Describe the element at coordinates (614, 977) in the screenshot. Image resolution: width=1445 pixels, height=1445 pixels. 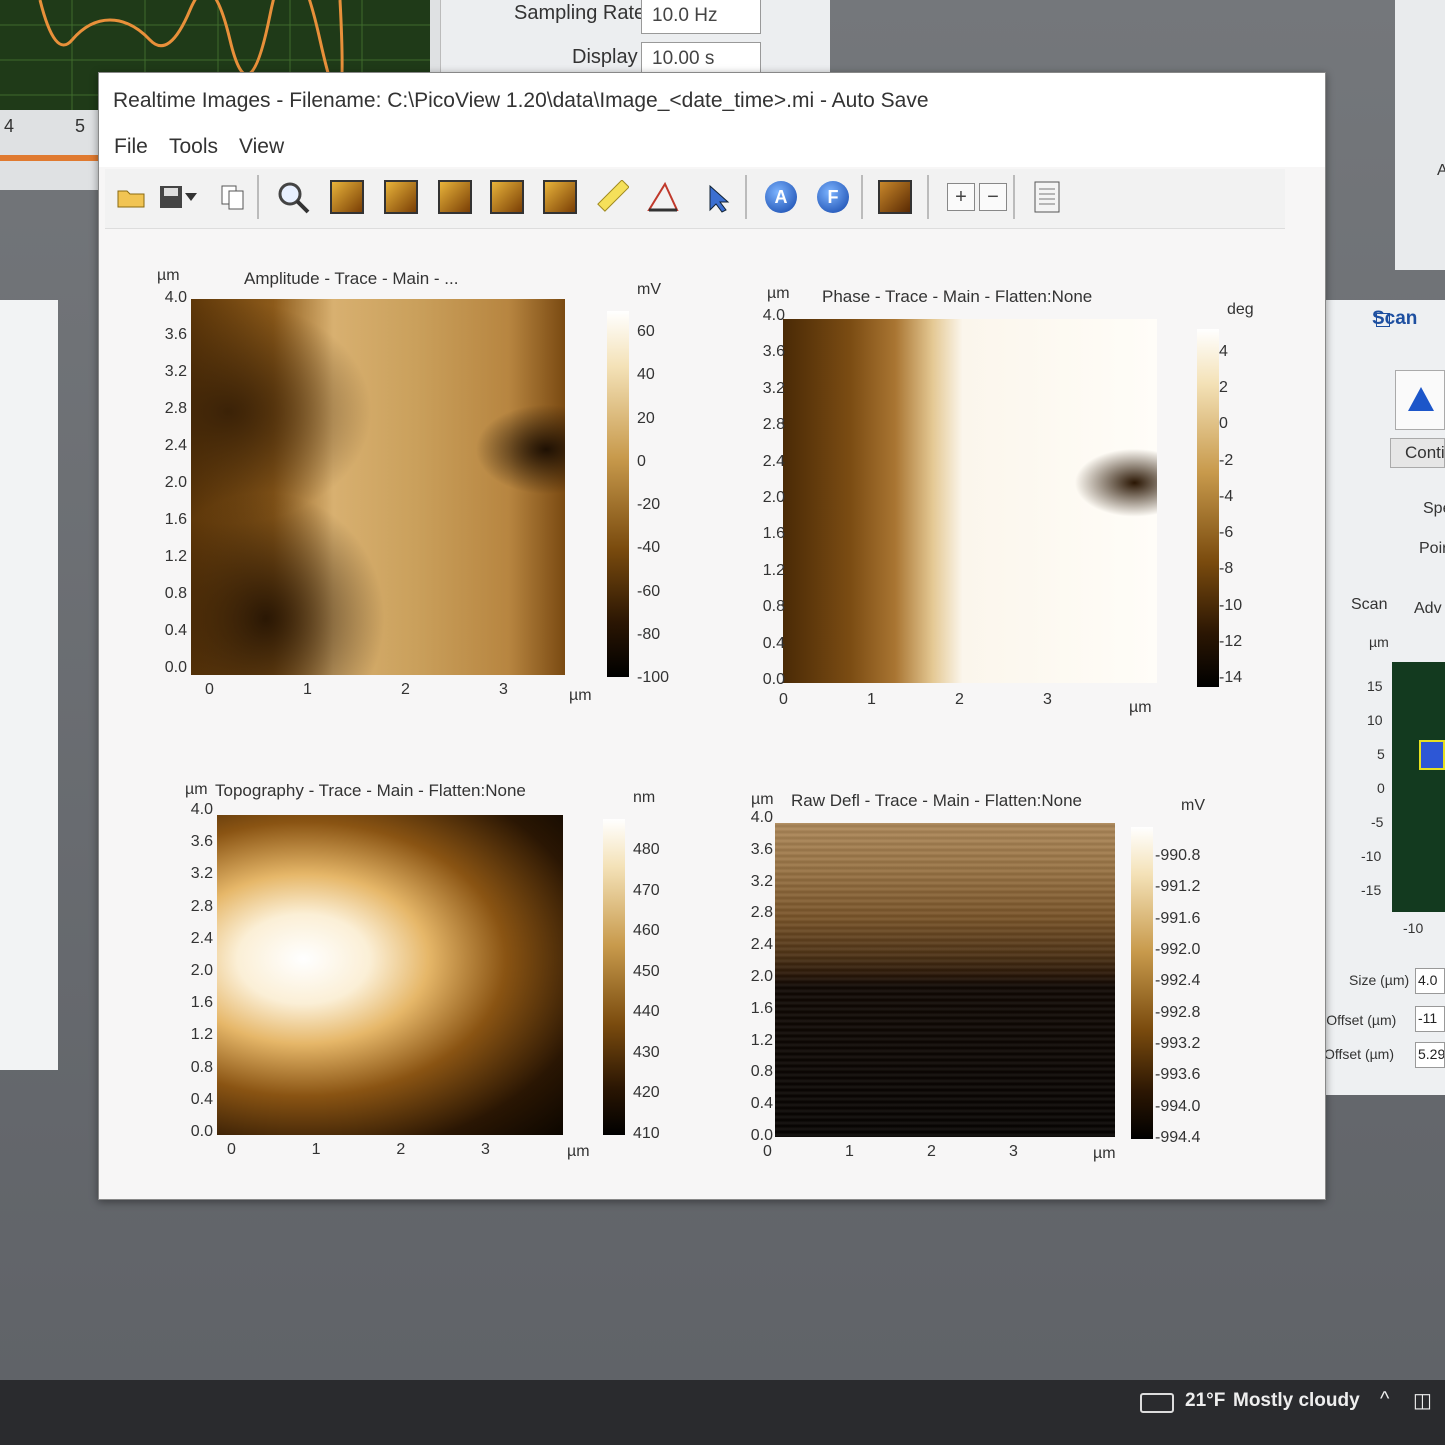
I see `topography-colorbar` at that location.